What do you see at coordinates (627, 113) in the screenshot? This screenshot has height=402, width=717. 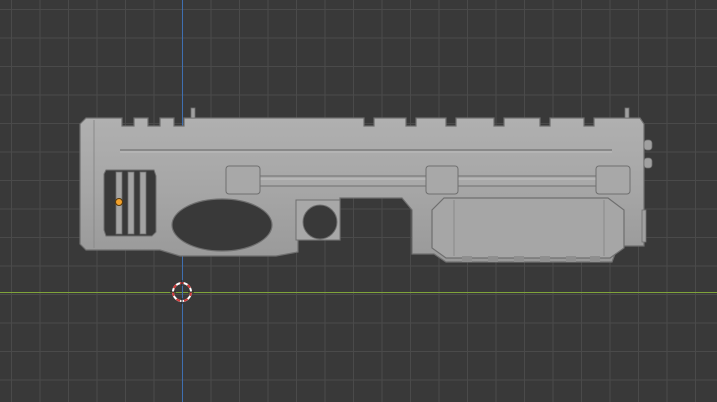 I see `front-sight-pin` at bounding box center [627, 113].